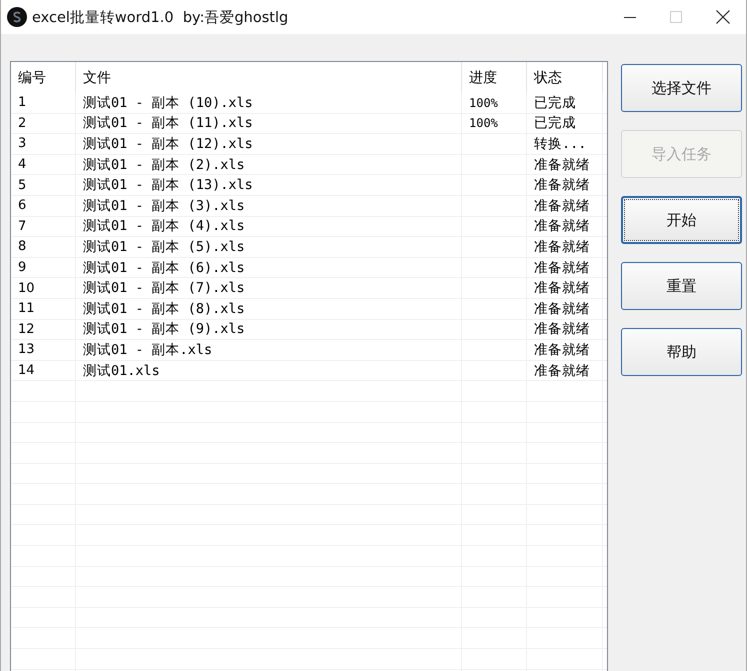 The width and height of the screenshot is (747, 671). What do you see at coordinates (22, 102) in the screenshot?
I see `table-cell: 1` at bounding box center [22, 102].